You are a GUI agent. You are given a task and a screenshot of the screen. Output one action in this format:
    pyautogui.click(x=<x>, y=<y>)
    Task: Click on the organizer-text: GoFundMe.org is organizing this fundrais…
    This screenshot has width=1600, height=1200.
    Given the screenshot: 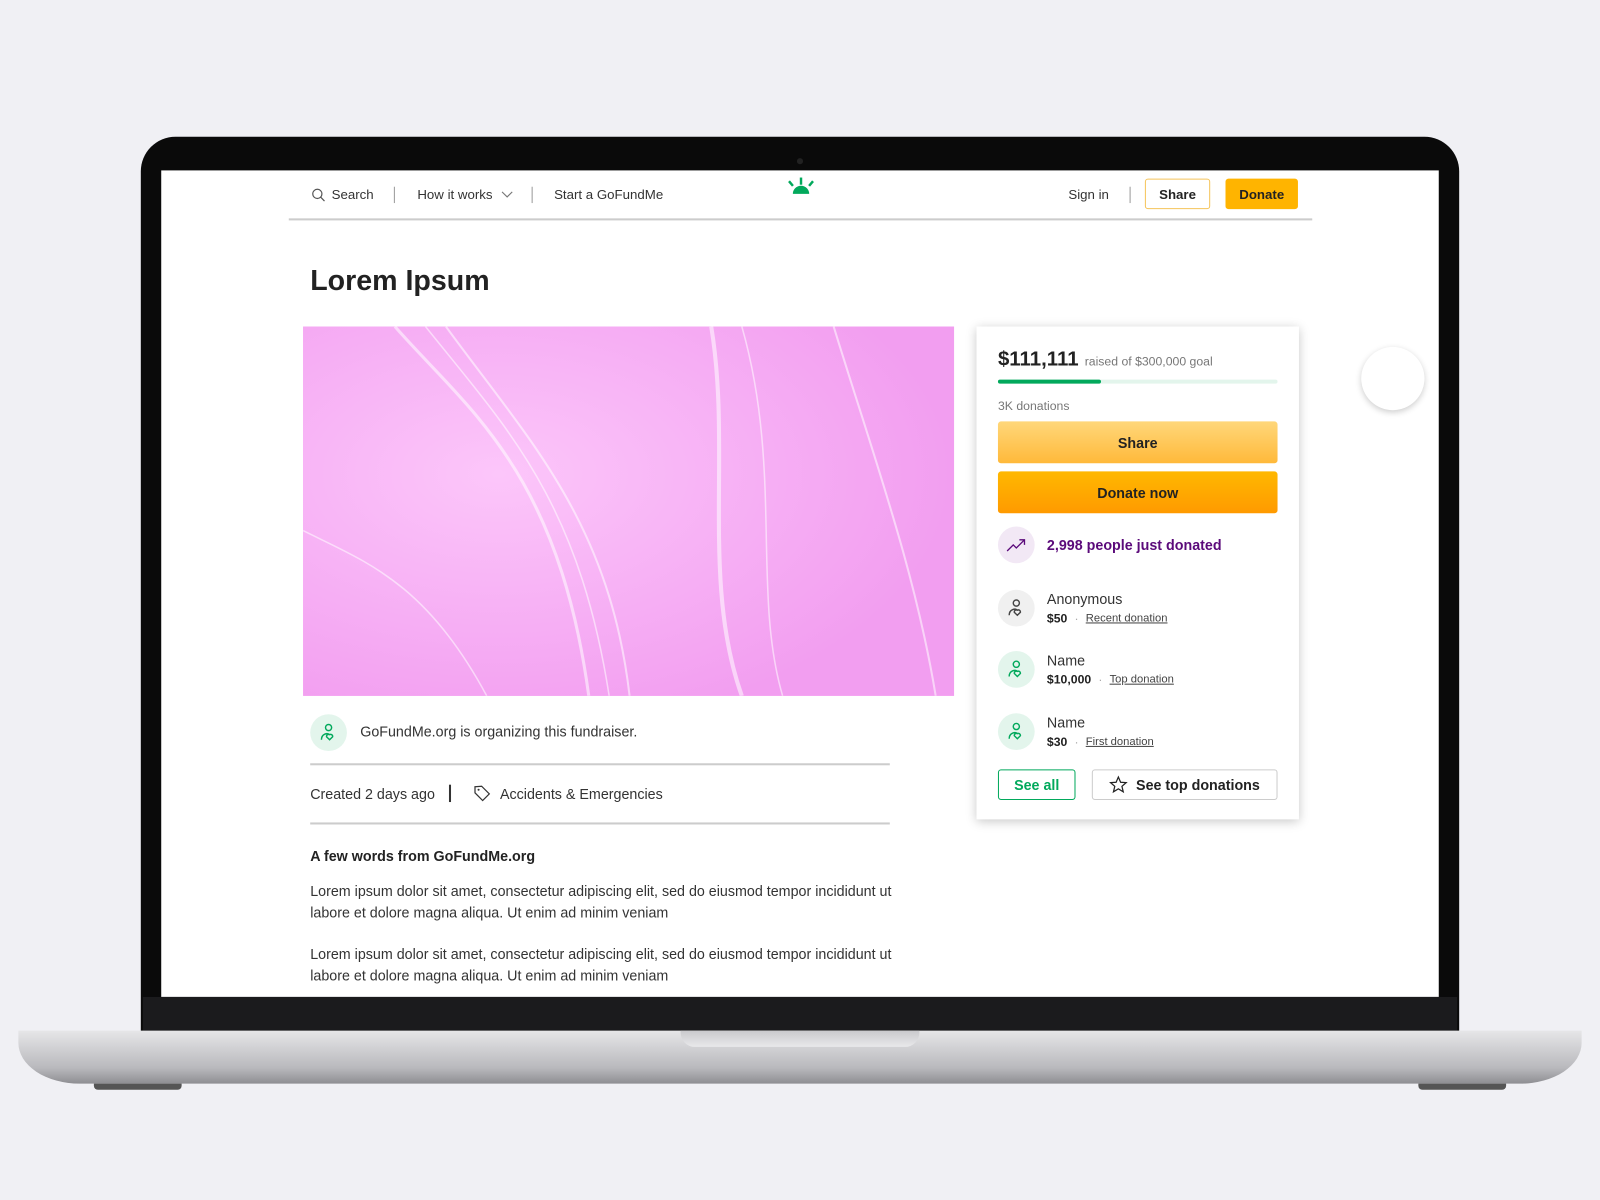 What is the action you would take?
    pyautogui.click(x=499, y=731)
    